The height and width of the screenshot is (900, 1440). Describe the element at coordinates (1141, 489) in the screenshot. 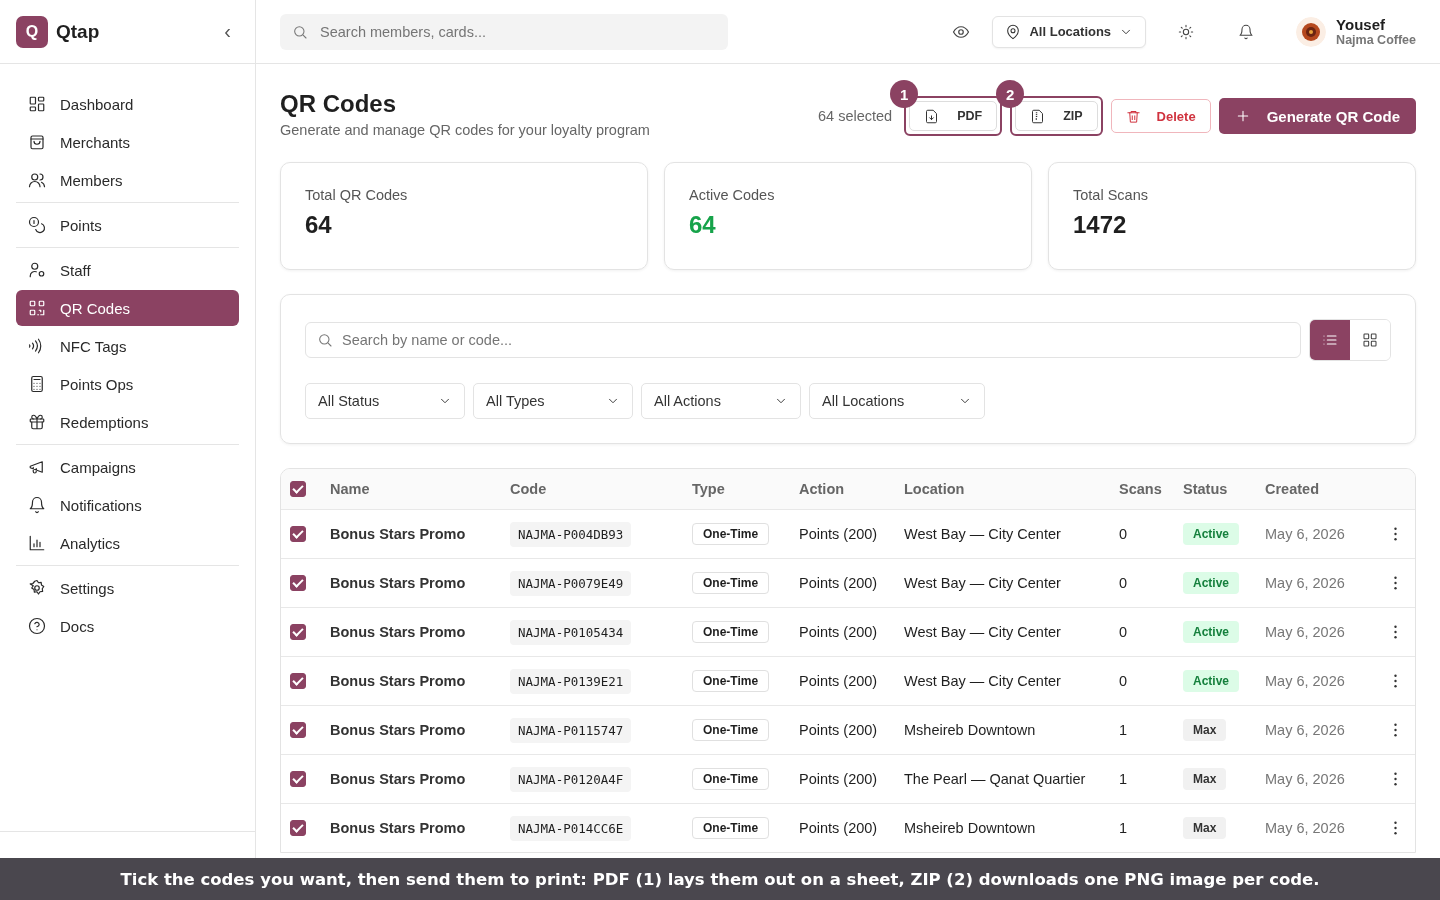

I see `column-header: Scans` at that location.